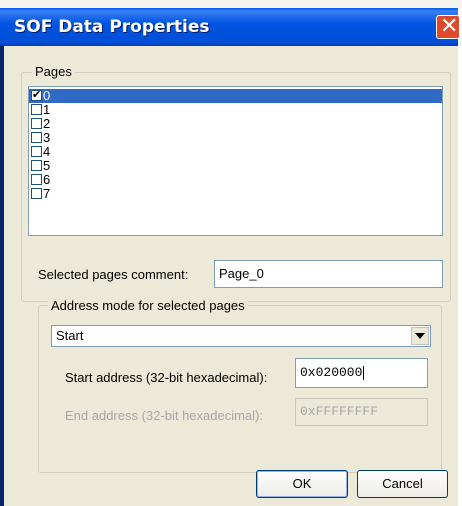 This screenshot has width=462, height=506. What do you see at coordinates (148, 305) in the screenshot?
I see `address-mode-legend: Address mode for selected pages` at bounding box center [148, 305].